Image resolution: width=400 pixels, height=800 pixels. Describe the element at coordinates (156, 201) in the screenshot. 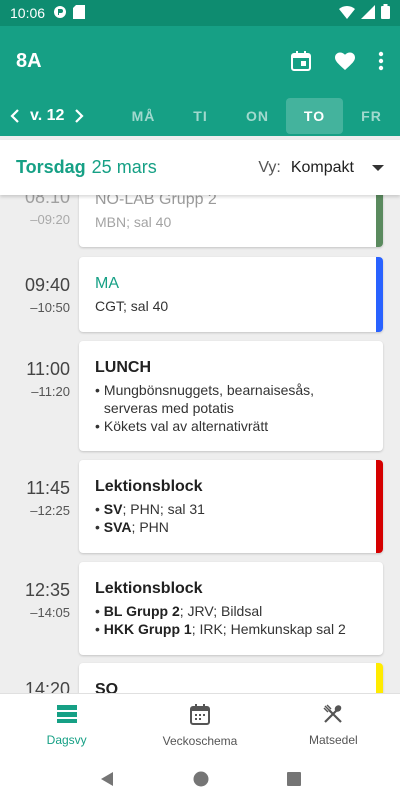

I see `lesson-subject: NO-LAB Grupp 2` at that location.